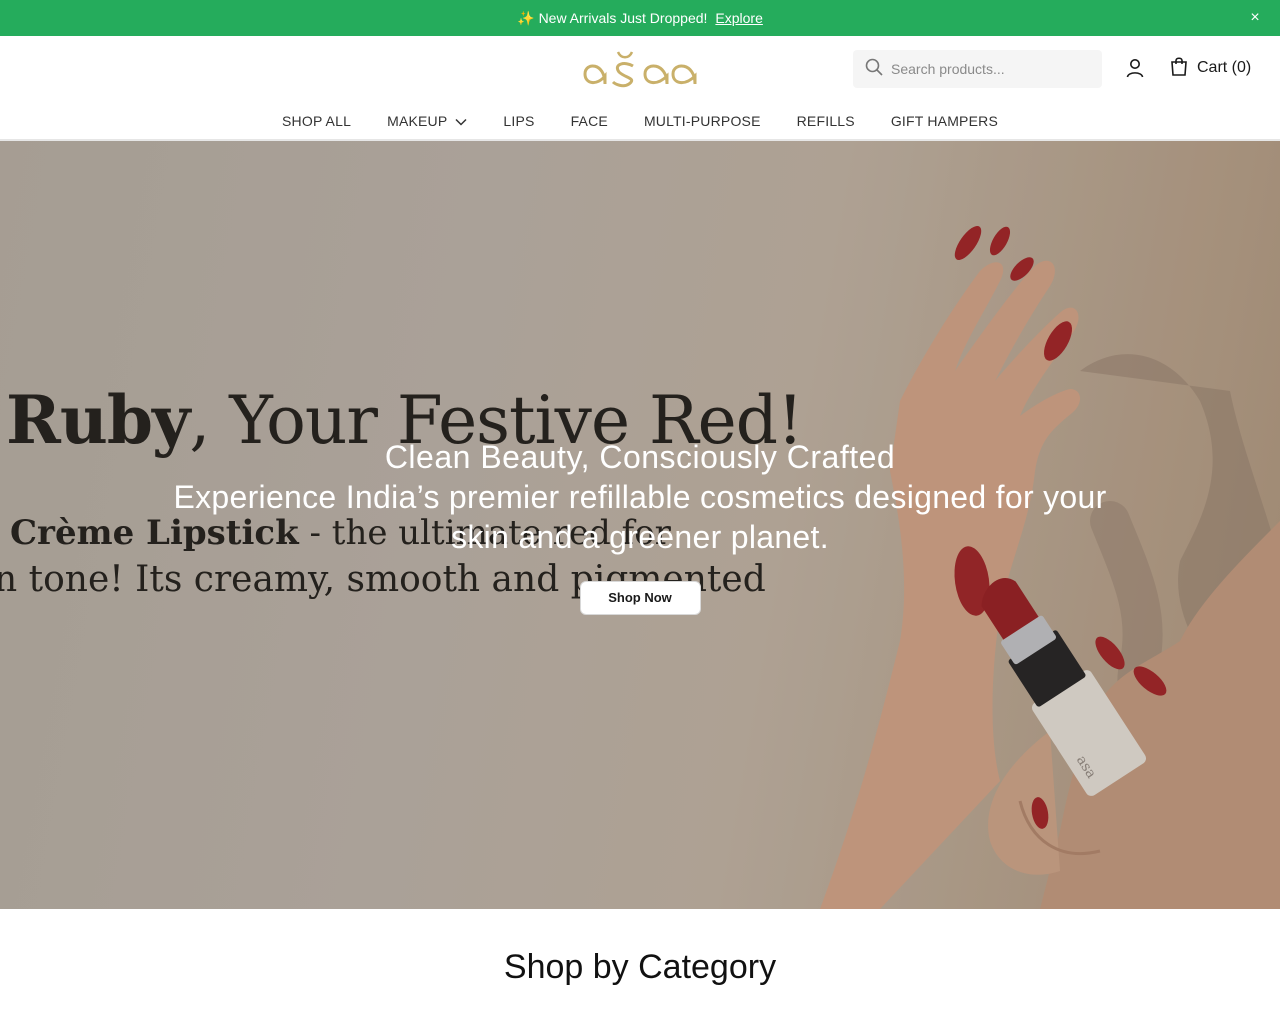 This screenshot has height=1024, width=1280. I want to click on explore-link: Explore, so click(738, 18).